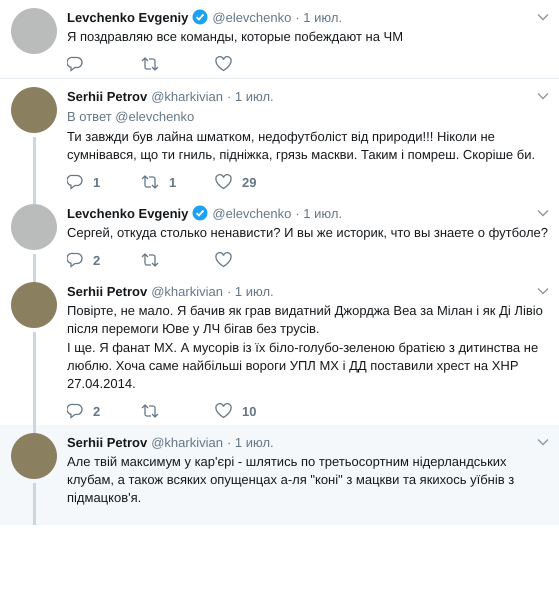 Image resolution: width=559 pixels, height=600 pixels. Describe the element at coordinates (235, 37) in the screenshot. I see `tweet-text: Я поздравляю все команды, которые побеждают на ЧМ` at that location.